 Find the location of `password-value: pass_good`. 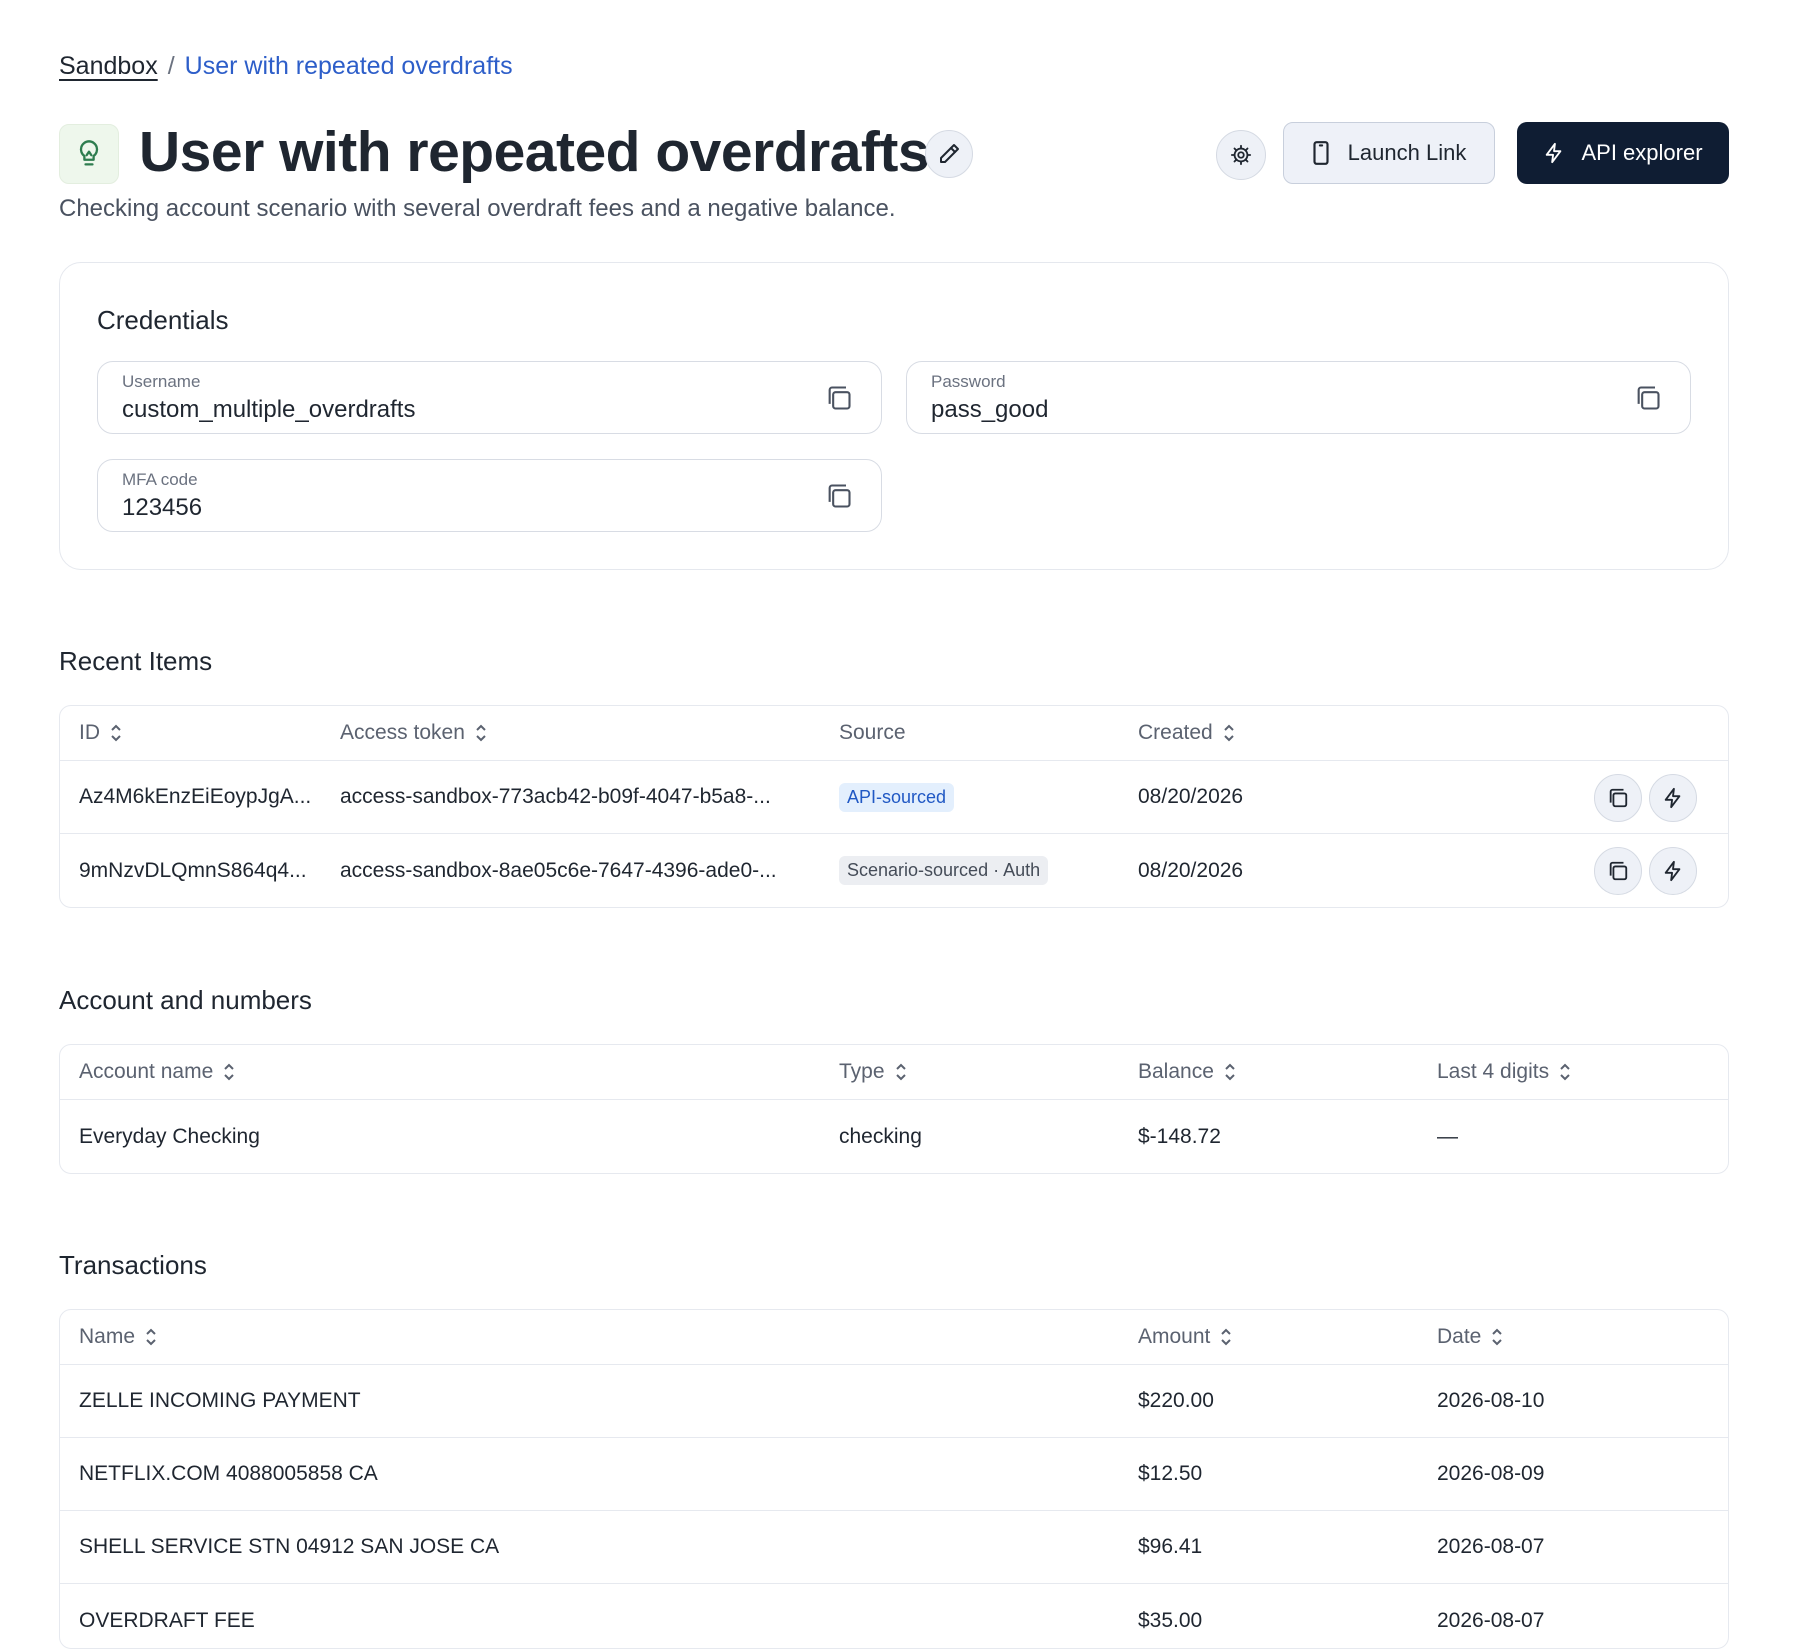

password-value: pass_good is located at coordinates (990, 409).